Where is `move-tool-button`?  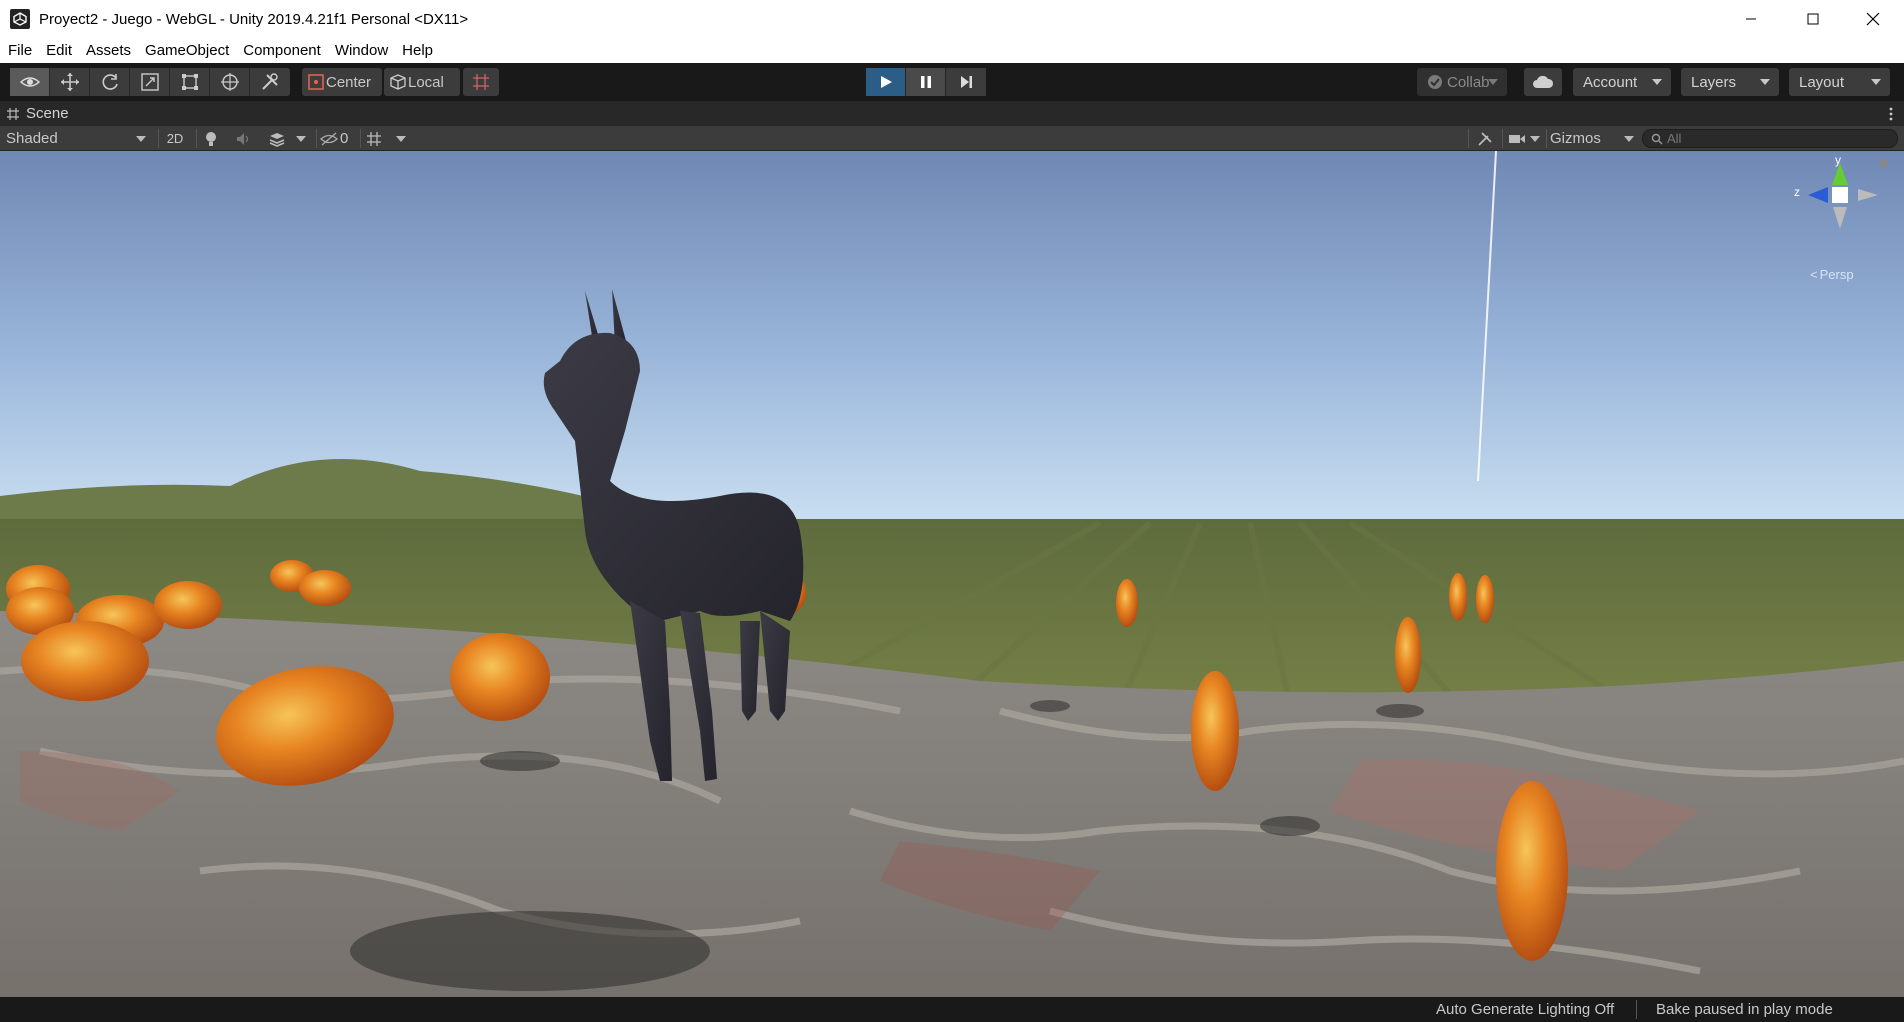 move-tool-button is located at coordinates (70, 82).